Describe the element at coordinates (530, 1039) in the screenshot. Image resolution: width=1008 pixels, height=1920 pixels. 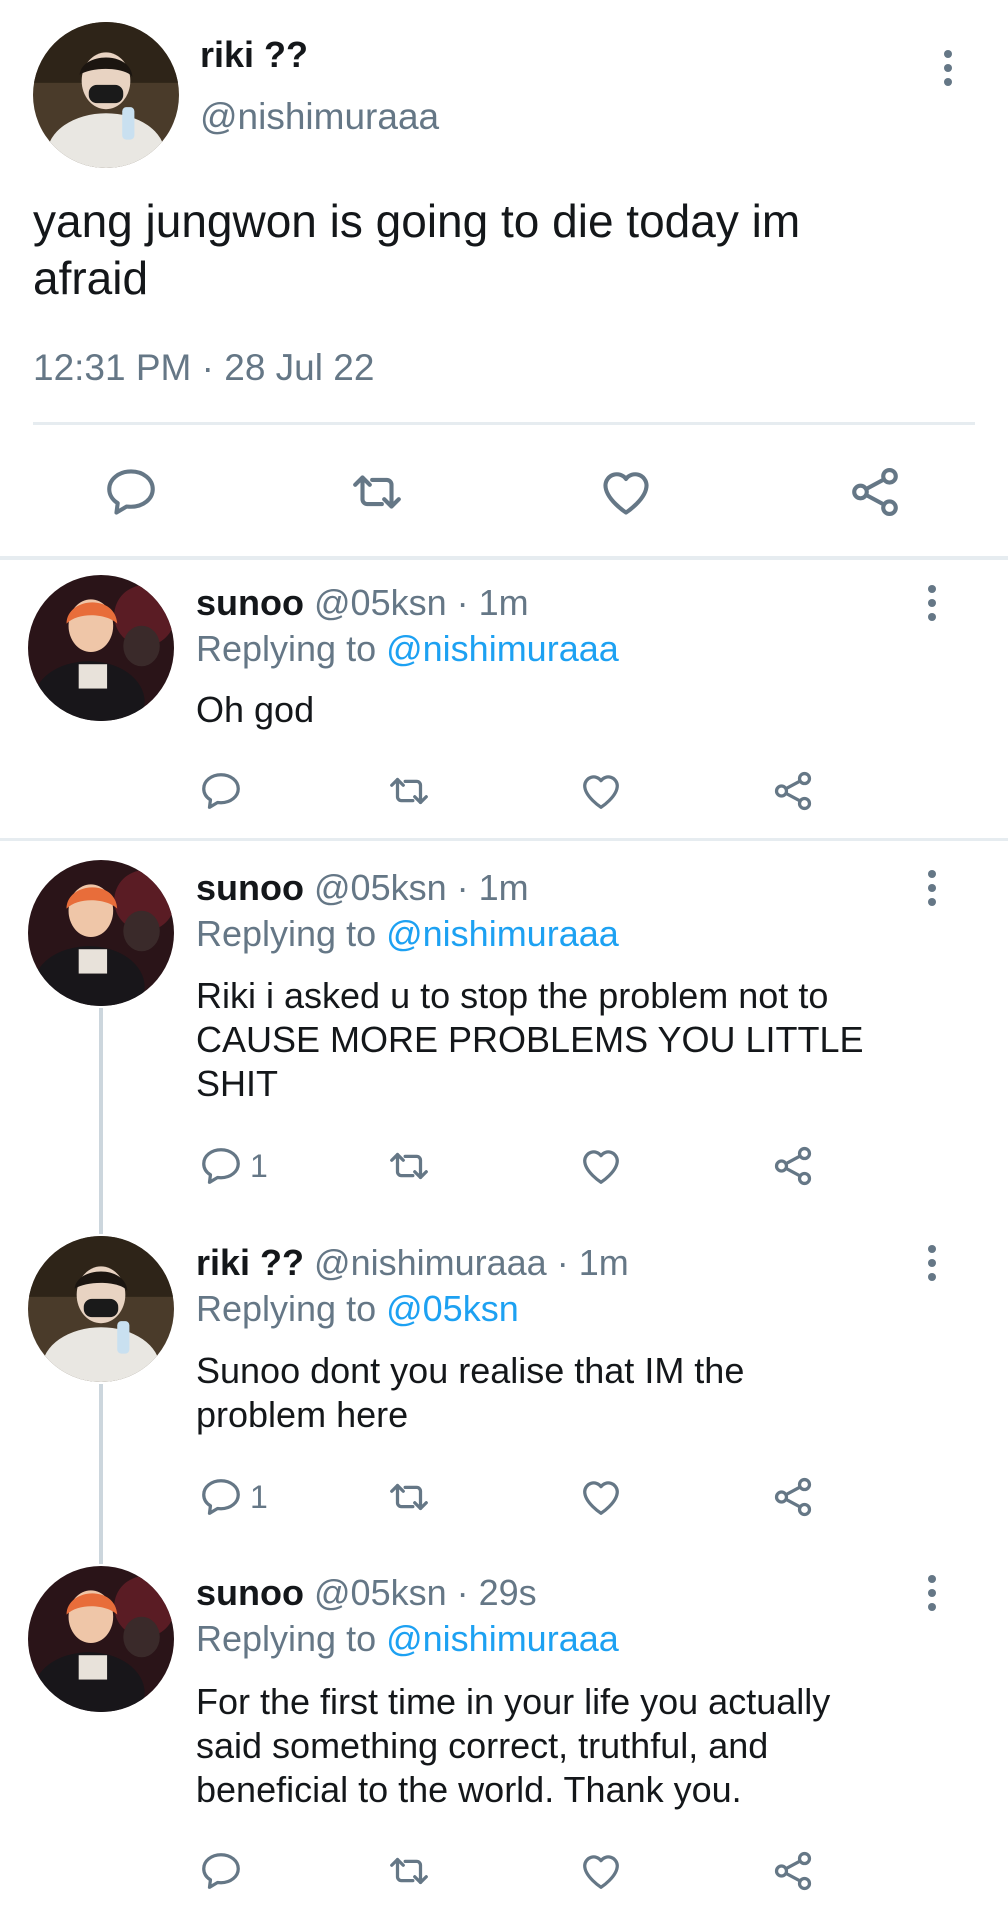
I see `reply-text-line: CAUSE MORE PROBLEMS YOU LITTLE` at that location.